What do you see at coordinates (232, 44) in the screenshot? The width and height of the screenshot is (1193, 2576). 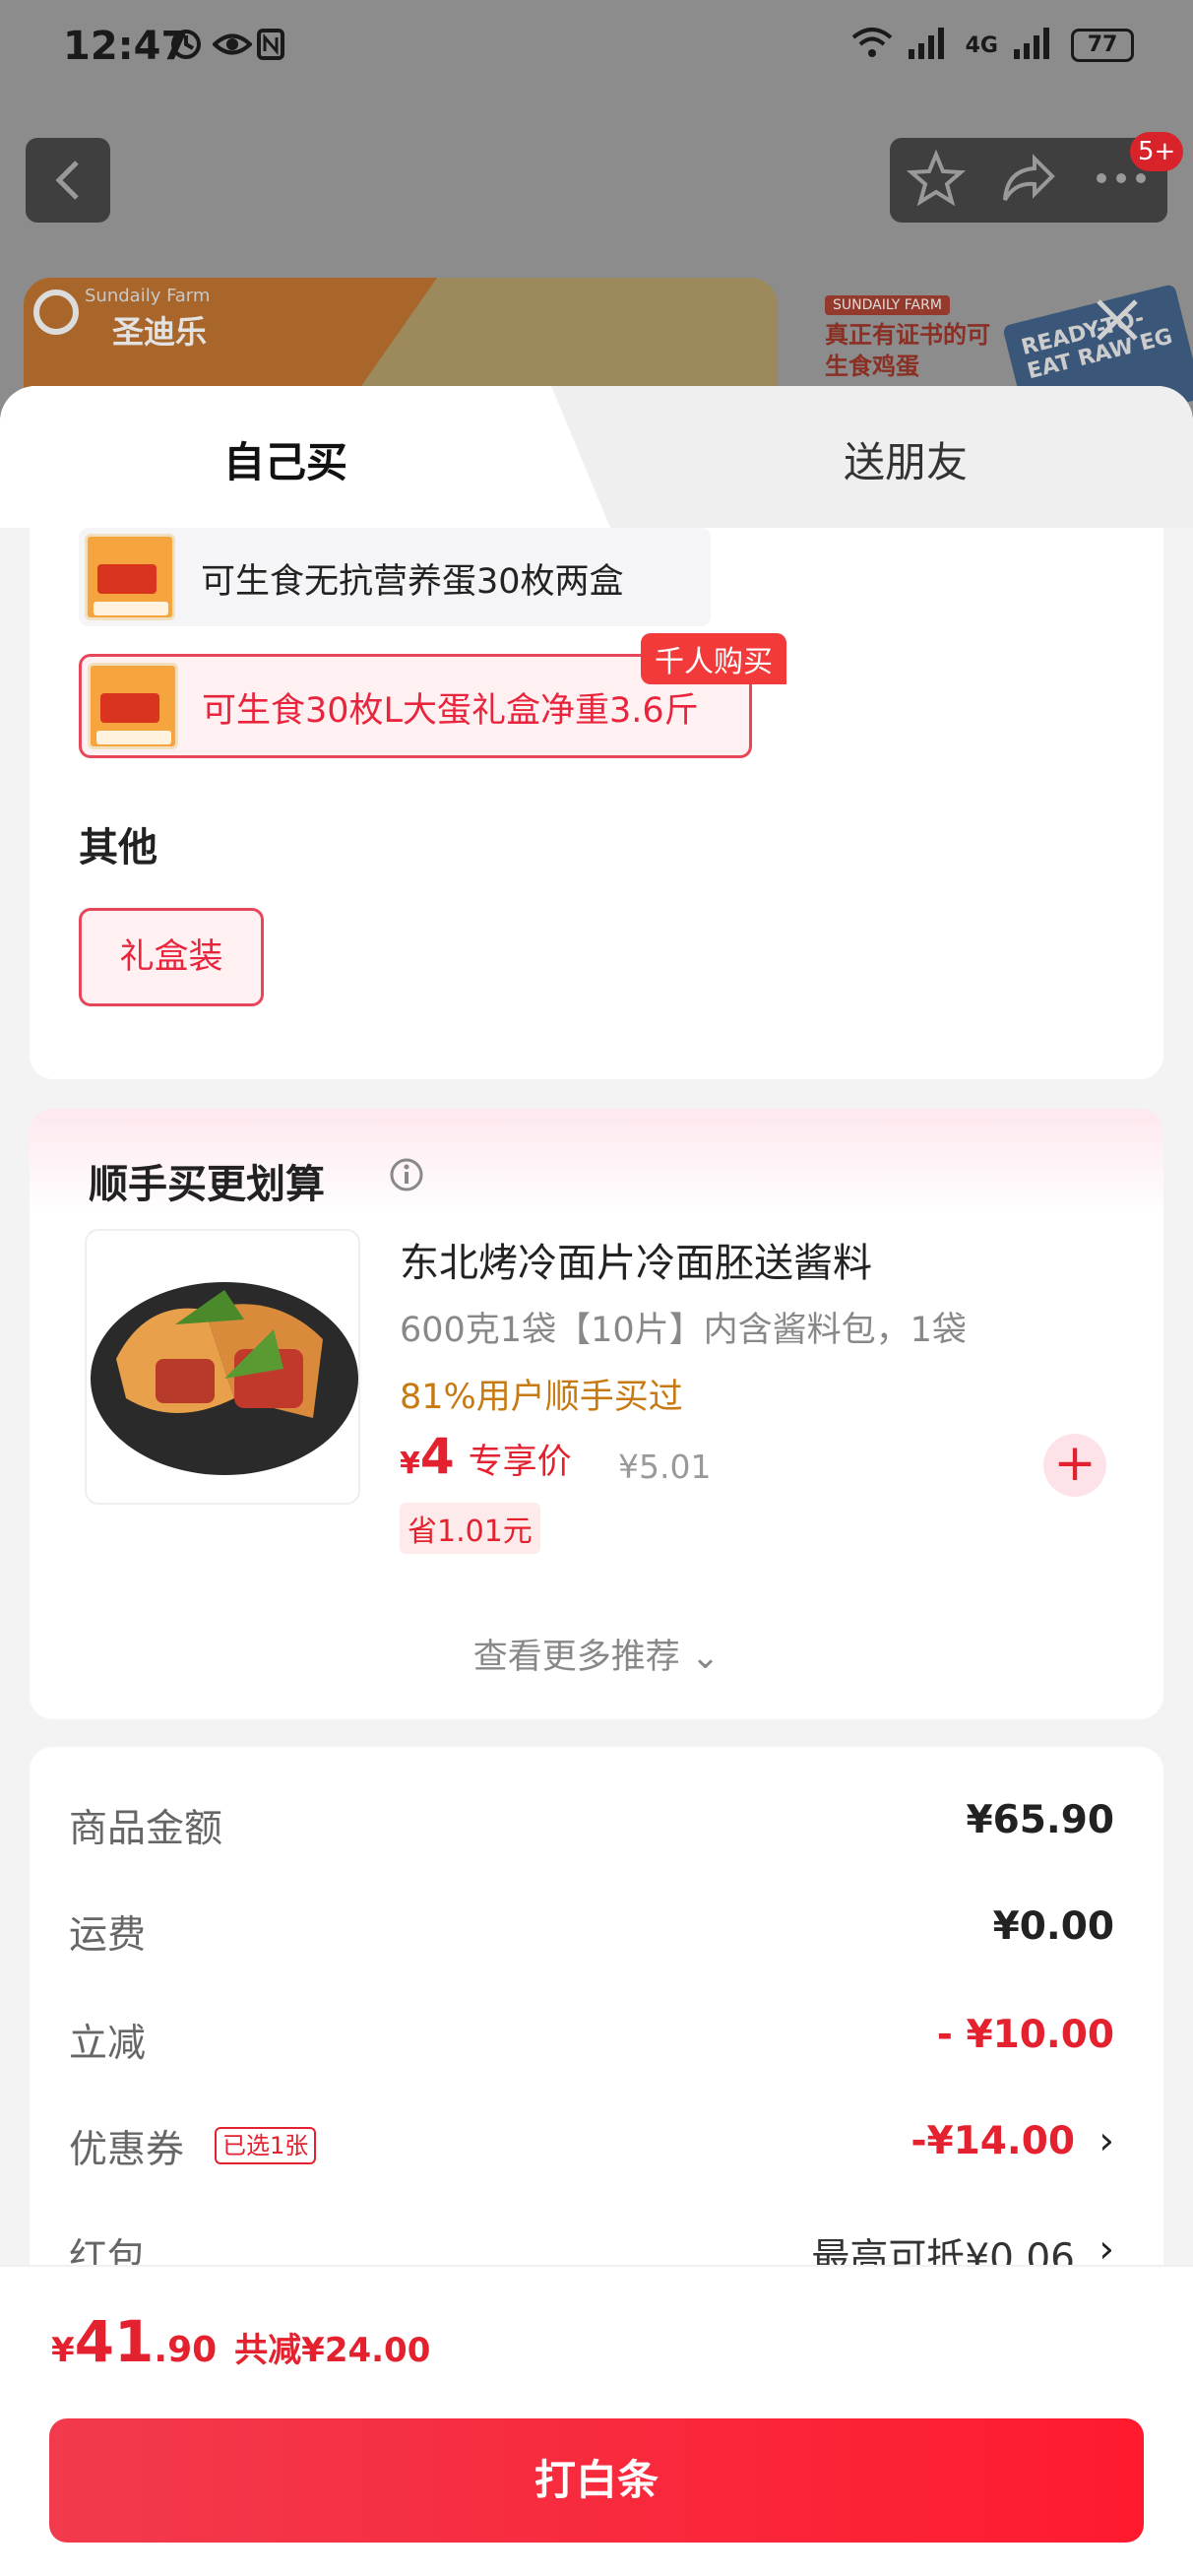 I see `eye-icon` at bounding box center [232, 44].